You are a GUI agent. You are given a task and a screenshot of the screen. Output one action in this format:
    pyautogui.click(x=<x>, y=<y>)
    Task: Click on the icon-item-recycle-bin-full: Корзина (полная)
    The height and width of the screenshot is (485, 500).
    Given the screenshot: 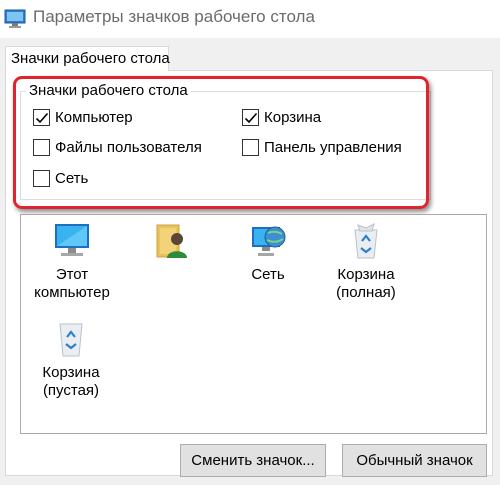 What is the action you would take?
    pyautogui.click(x=366, y=262)
    